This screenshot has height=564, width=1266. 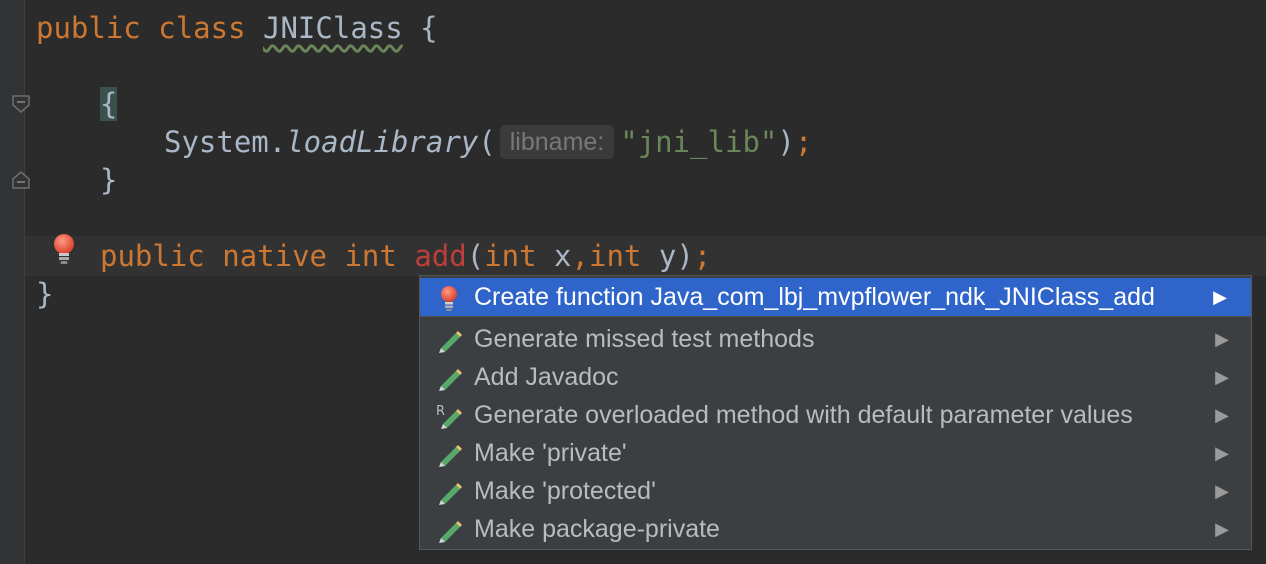 I want to click on intention-item-label: Make 'private', so click(x=550, y=453).